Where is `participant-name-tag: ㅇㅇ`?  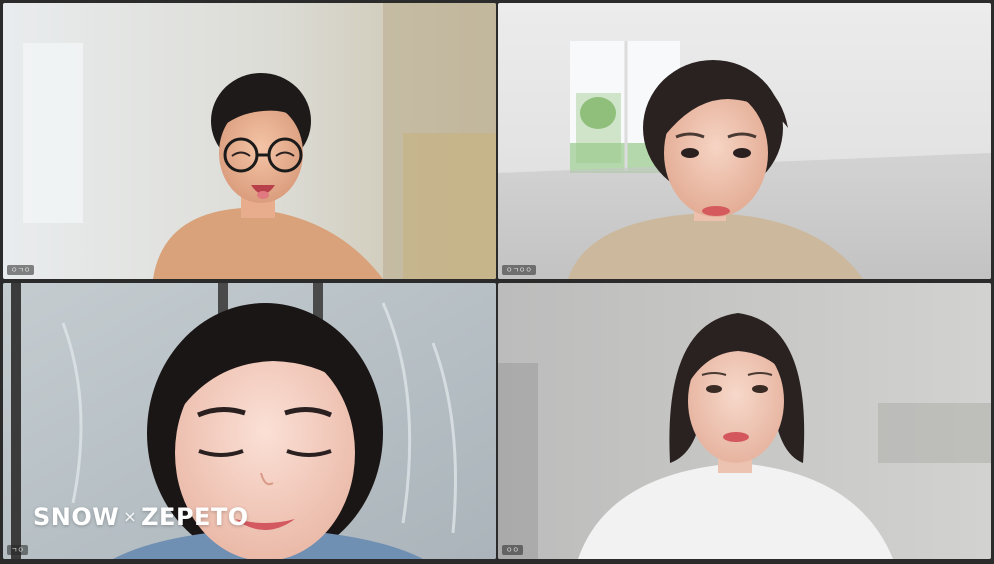 participant-name-tag: ㅇㅇ is located at coordinates (512, 550).